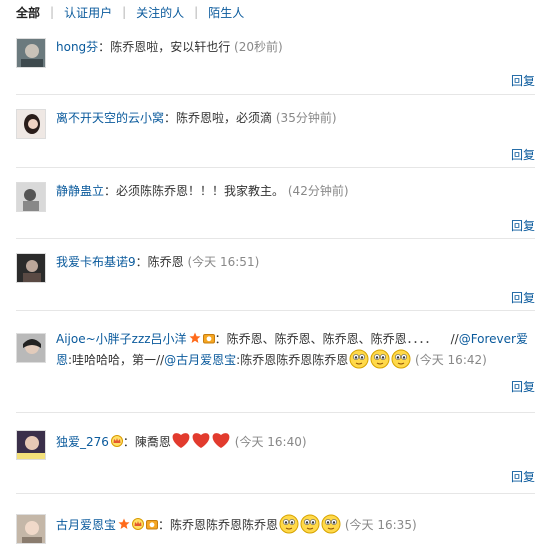 This screenshot has height=554, width=555. What do you see at coordinates (306, 118) in the screenshot?
I see `timestamp: (35分钟前)` at bounding box center [306, 118].